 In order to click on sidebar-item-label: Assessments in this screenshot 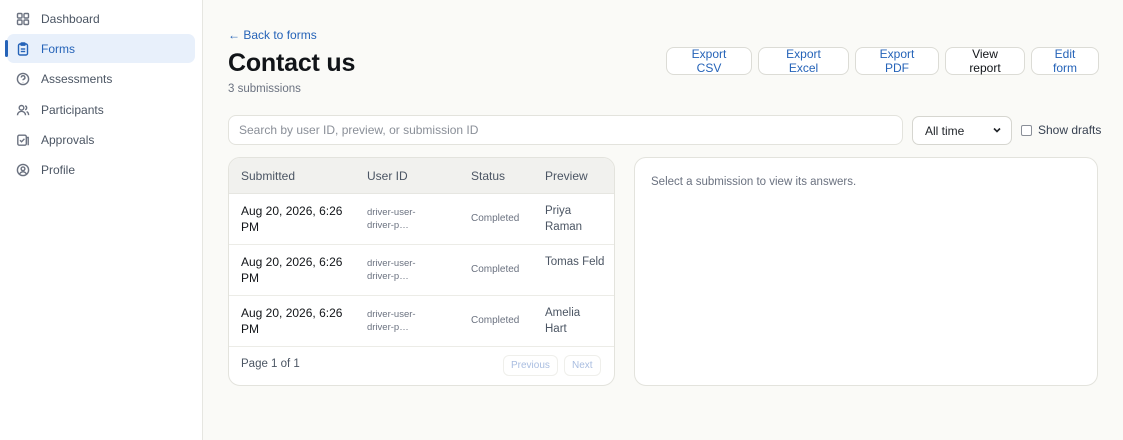, I will do `click(77, 79)`.